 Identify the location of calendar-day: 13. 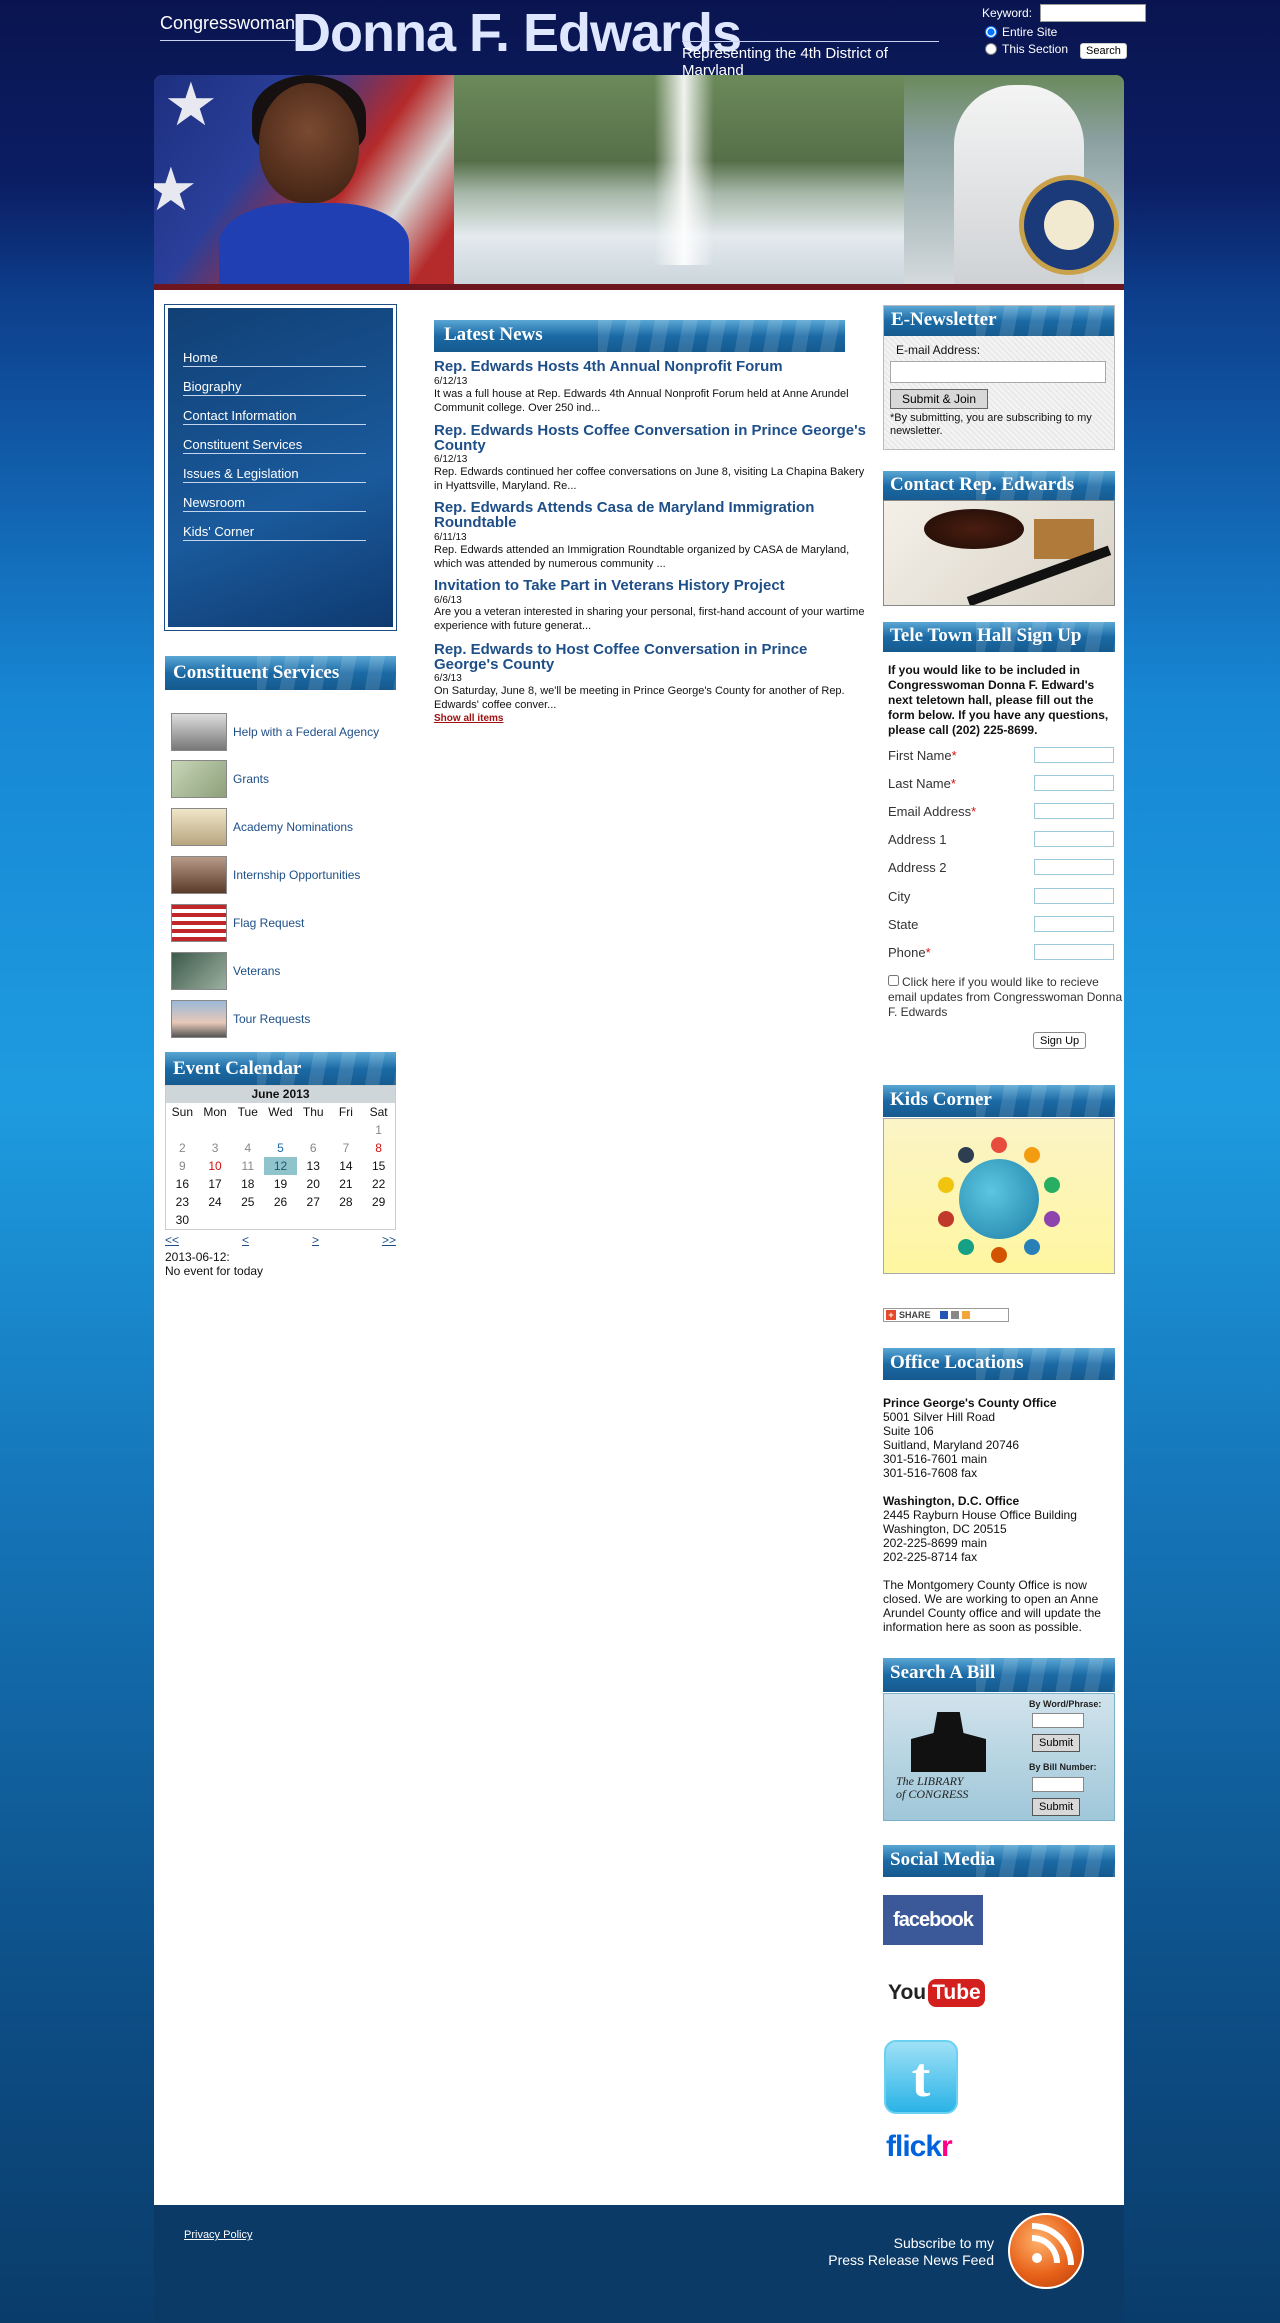
(313, 1166).